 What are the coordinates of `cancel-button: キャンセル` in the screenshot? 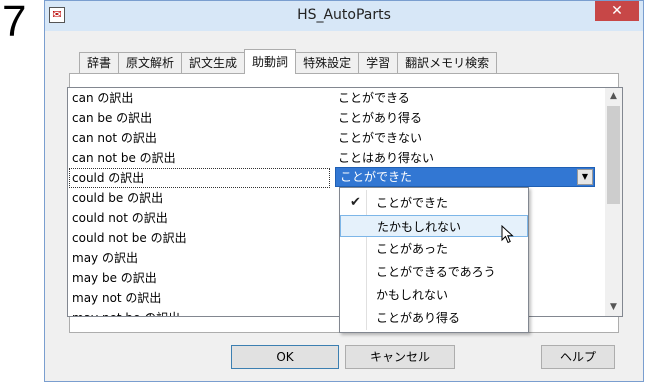 It's located at (400, 357).